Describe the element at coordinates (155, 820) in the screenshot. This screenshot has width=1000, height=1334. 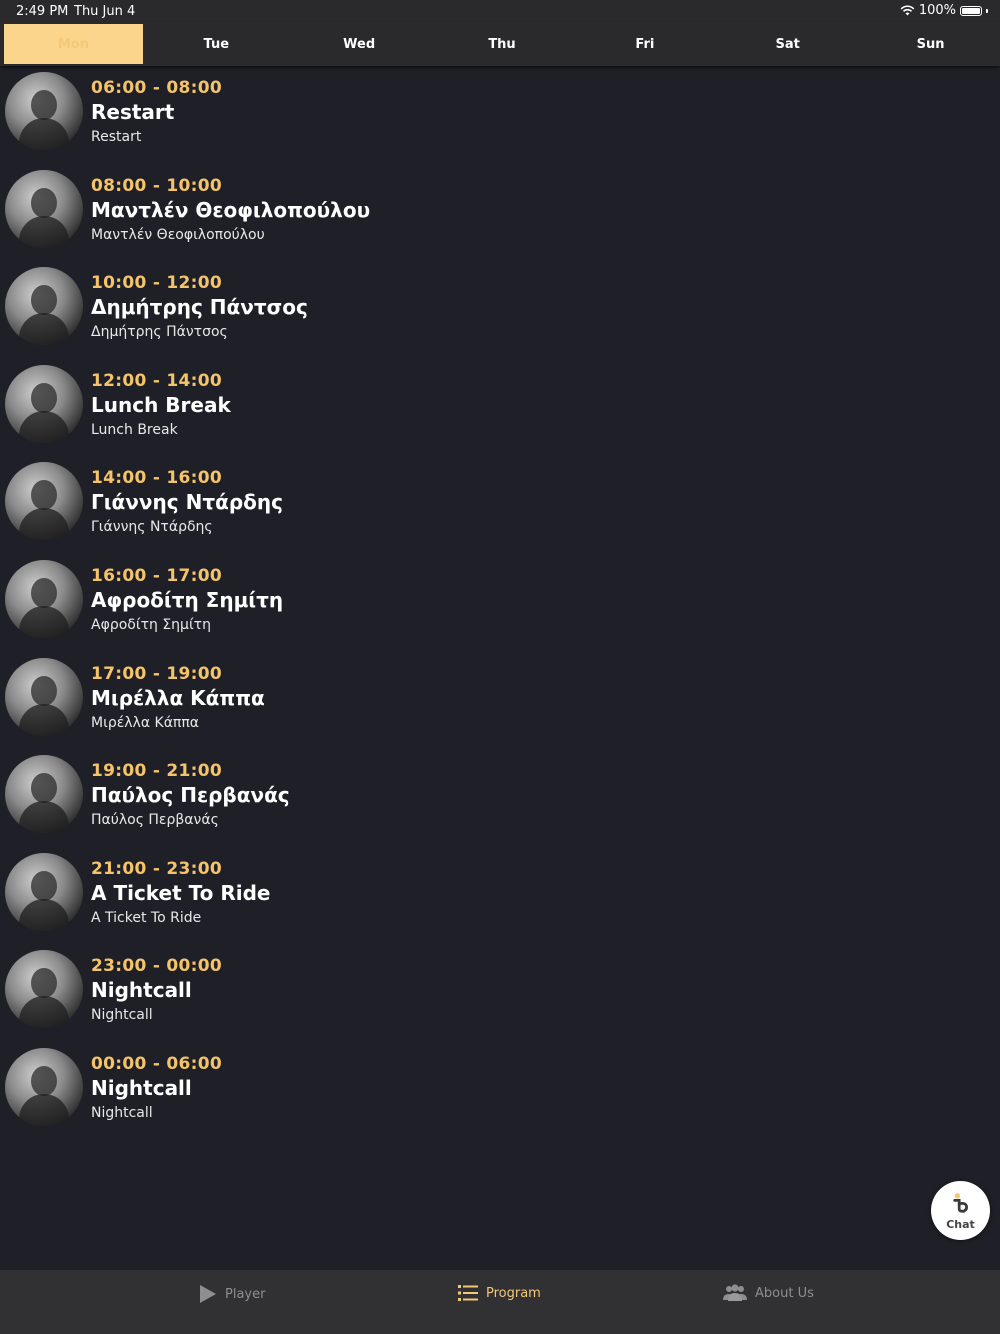
I see `show-subtitle: Παύλος Περβανάς` at that location.